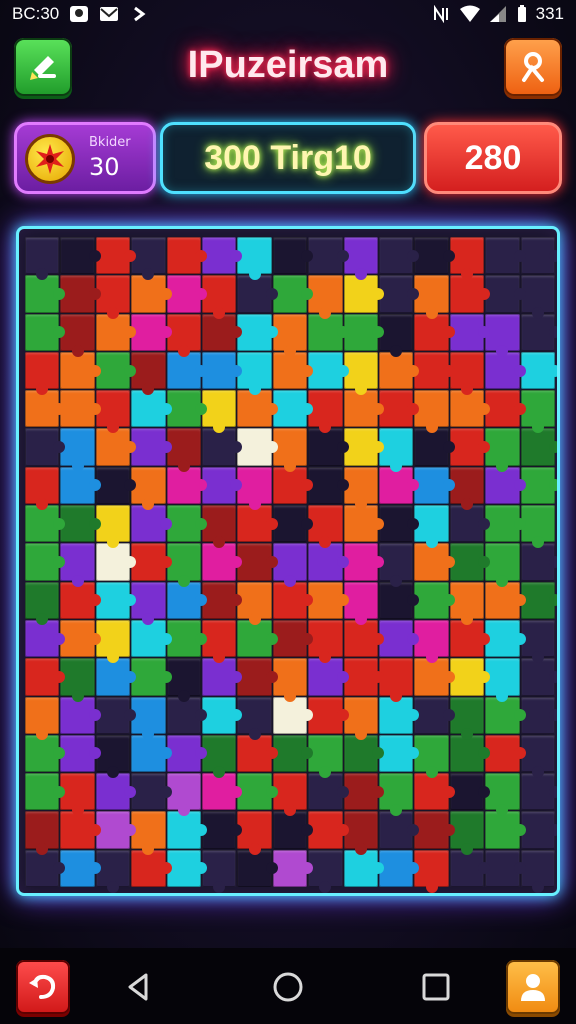  Describe the element at coordinates (139, 987) in the screenshot. I see `nav-back-icon` at that location.